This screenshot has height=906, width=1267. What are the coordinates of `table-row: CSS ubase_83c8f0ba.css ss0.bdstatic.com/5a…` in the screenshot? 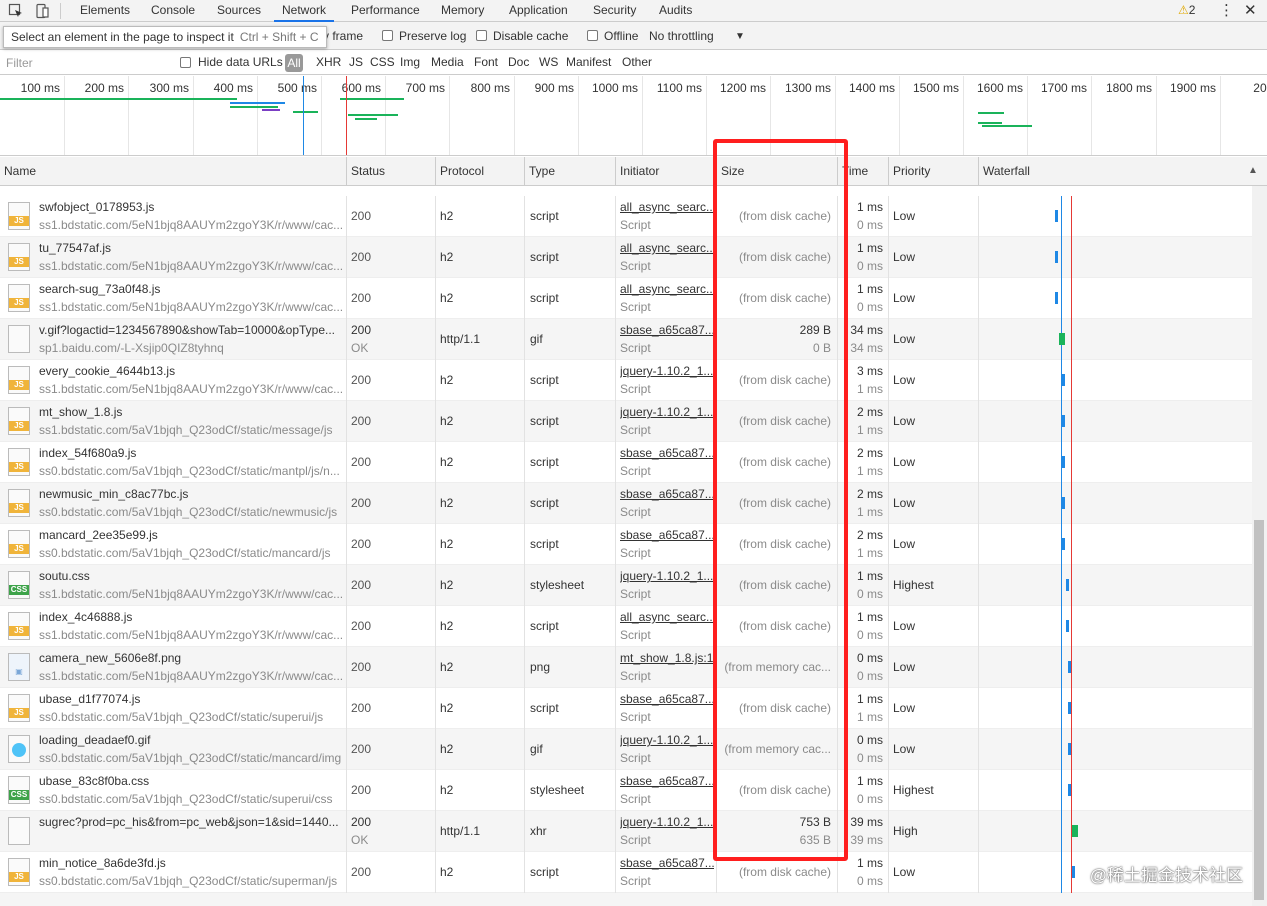 It's located at (626, 790).